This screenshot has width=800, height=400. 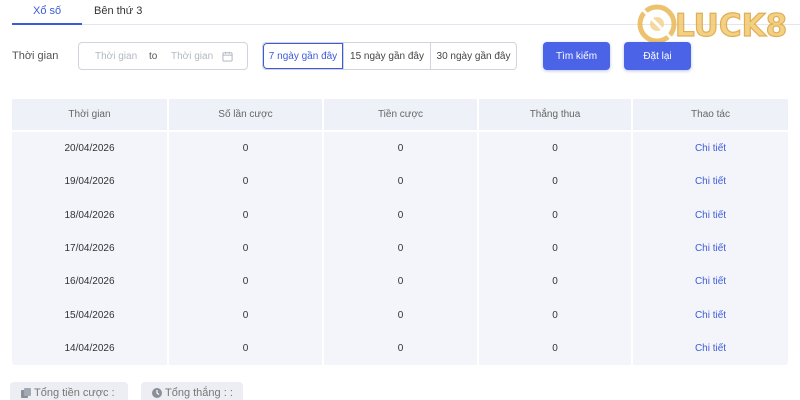 I want to click on column-header-time: Thời gian, so click(x=90, y=115).